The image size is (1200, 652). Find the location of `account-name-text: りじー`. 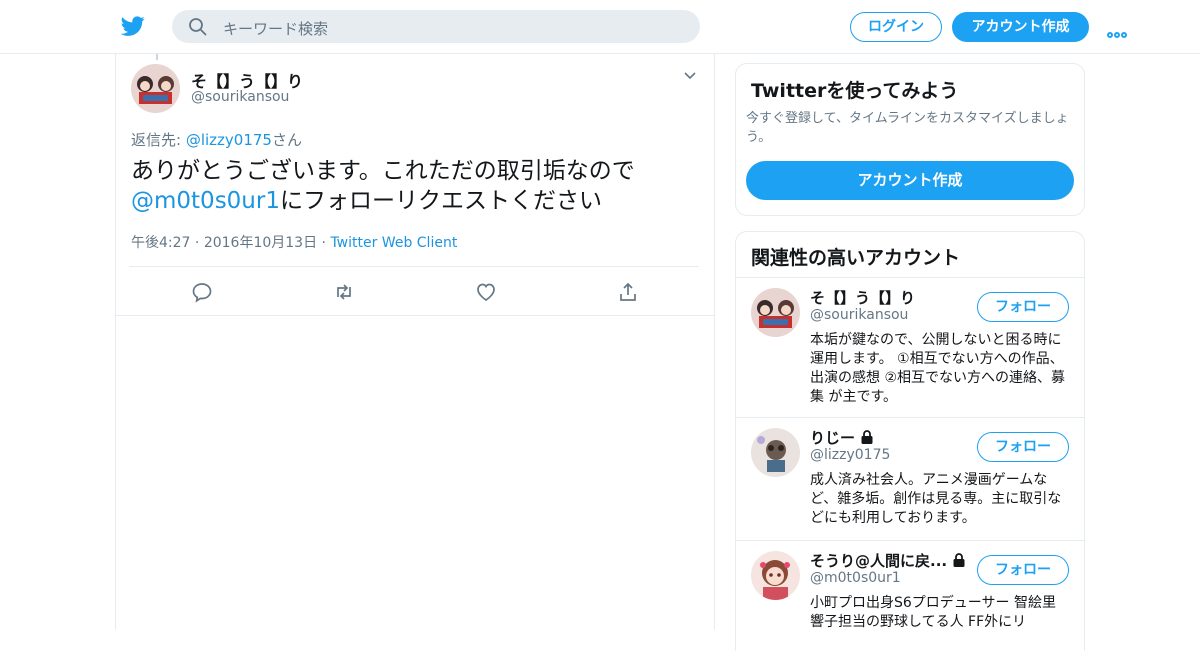

account-name-text: りじー is located at coordinates (832, 438).